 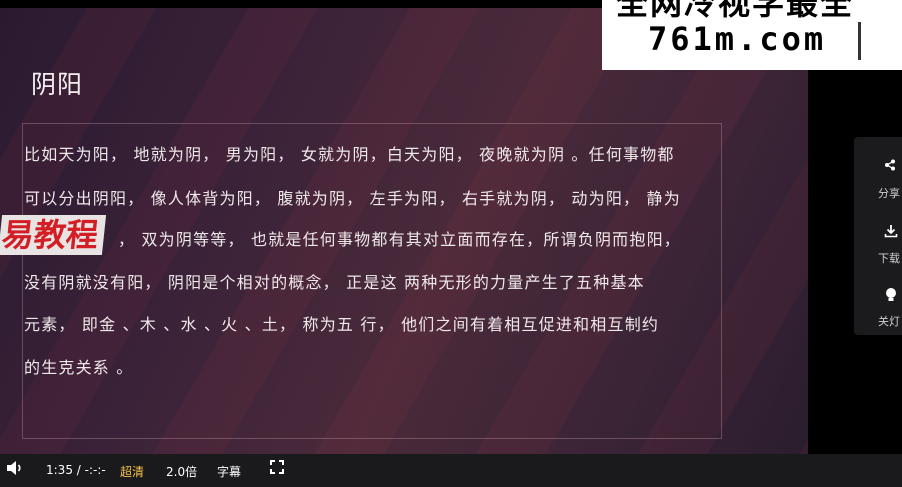 I want to click on light-toggle-button: 关灯, so click(x=878, y=305).